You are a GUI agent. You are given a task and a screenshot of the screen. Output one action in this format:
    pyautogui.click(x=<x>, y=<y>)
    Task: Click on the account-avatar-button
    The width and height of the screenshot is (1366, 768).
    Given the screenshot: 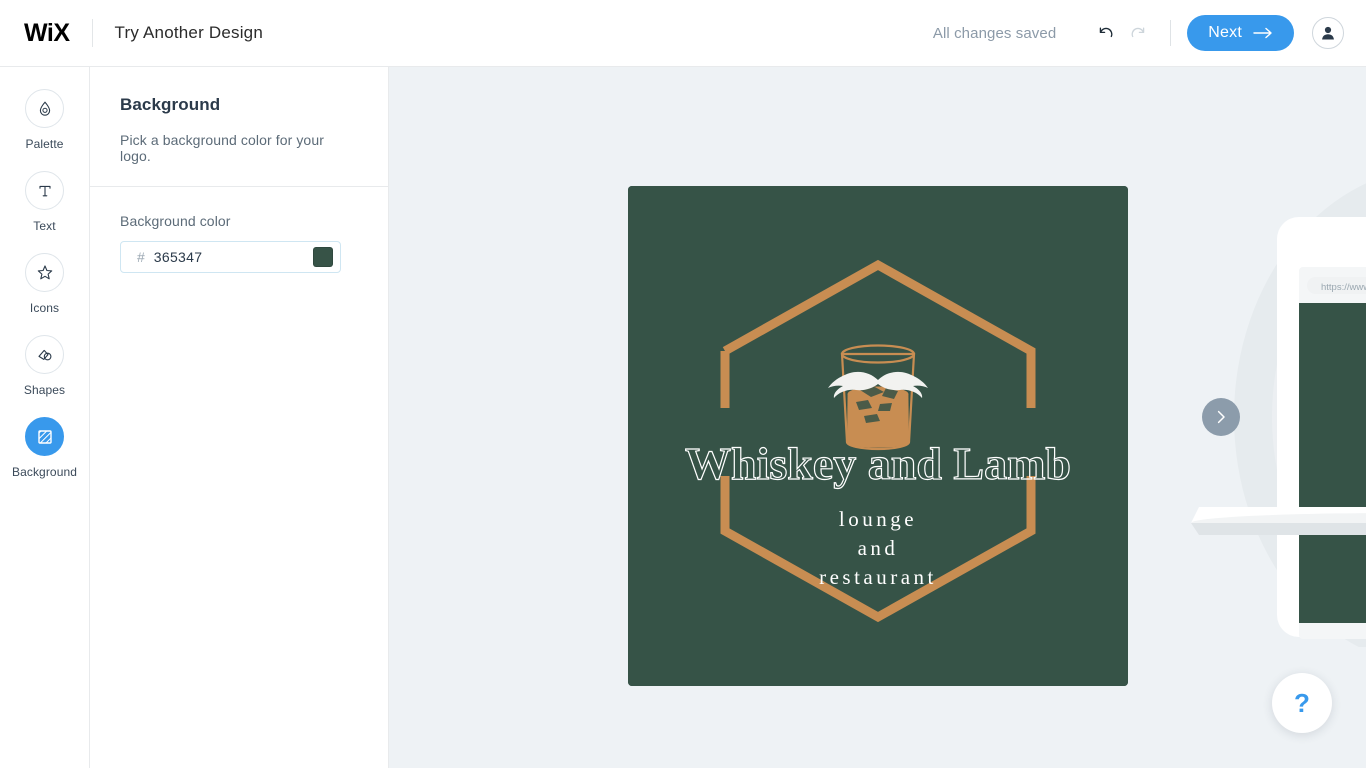 What is the action you would take?
    pyautogui.click(x=1328, y=33)
    